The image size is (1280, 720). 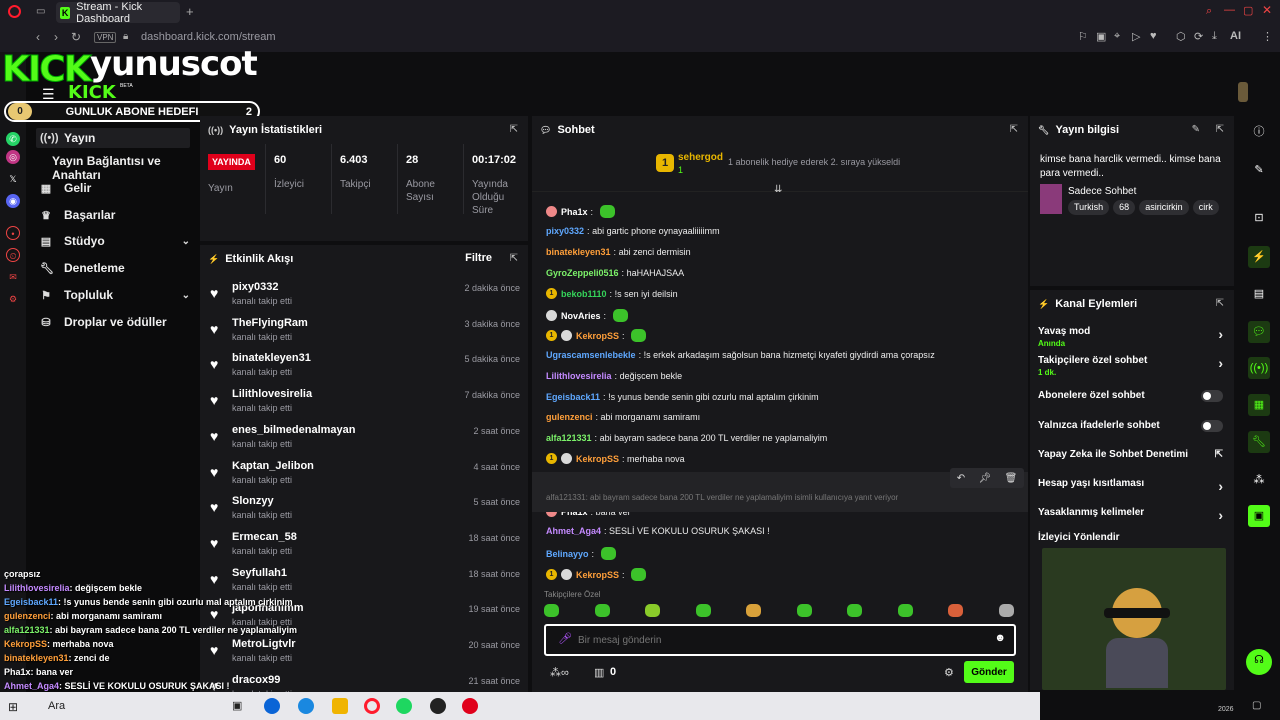 What do you see at coordinates (1259, 480) in the screenshot?
I see `community-icon: ⁂` at bounding box center [1259, 480].